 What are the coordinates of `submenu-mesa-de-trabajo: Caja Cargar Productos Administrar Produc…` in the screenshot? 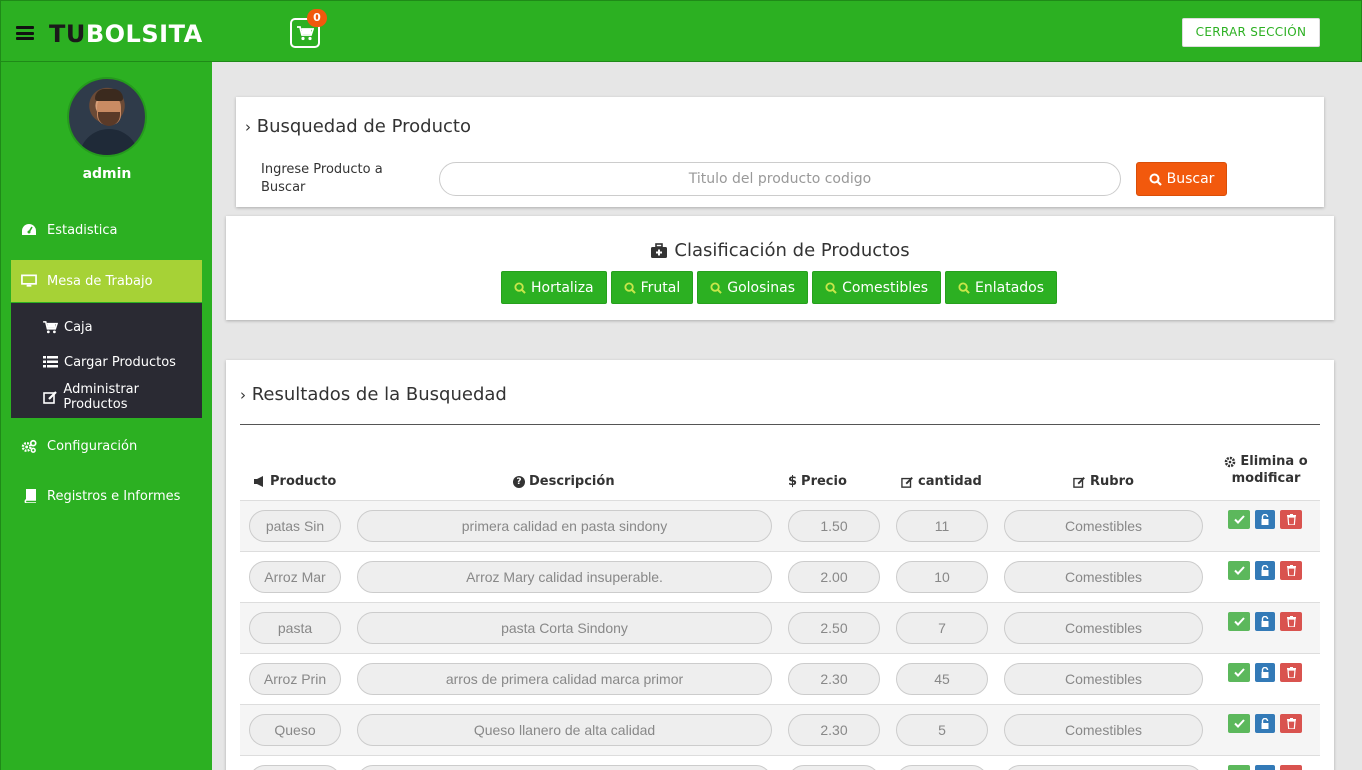 It's located at (106, 360).